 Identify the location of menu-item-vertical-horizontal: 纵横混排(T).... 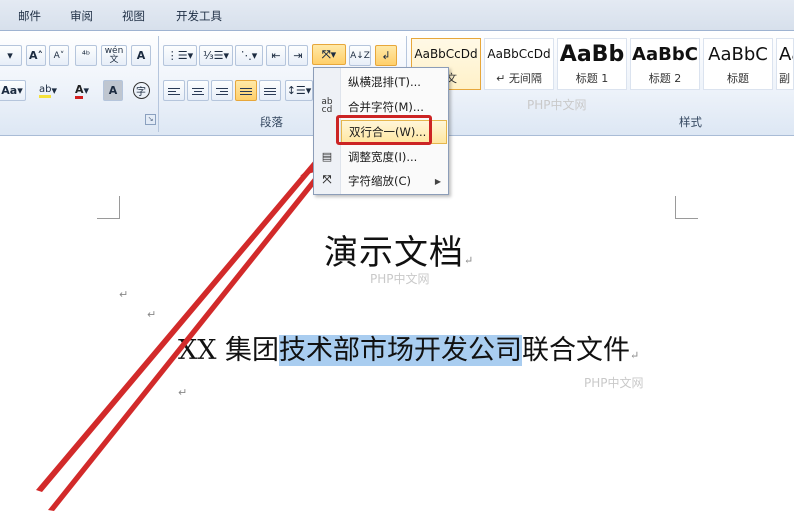
(394, 82).